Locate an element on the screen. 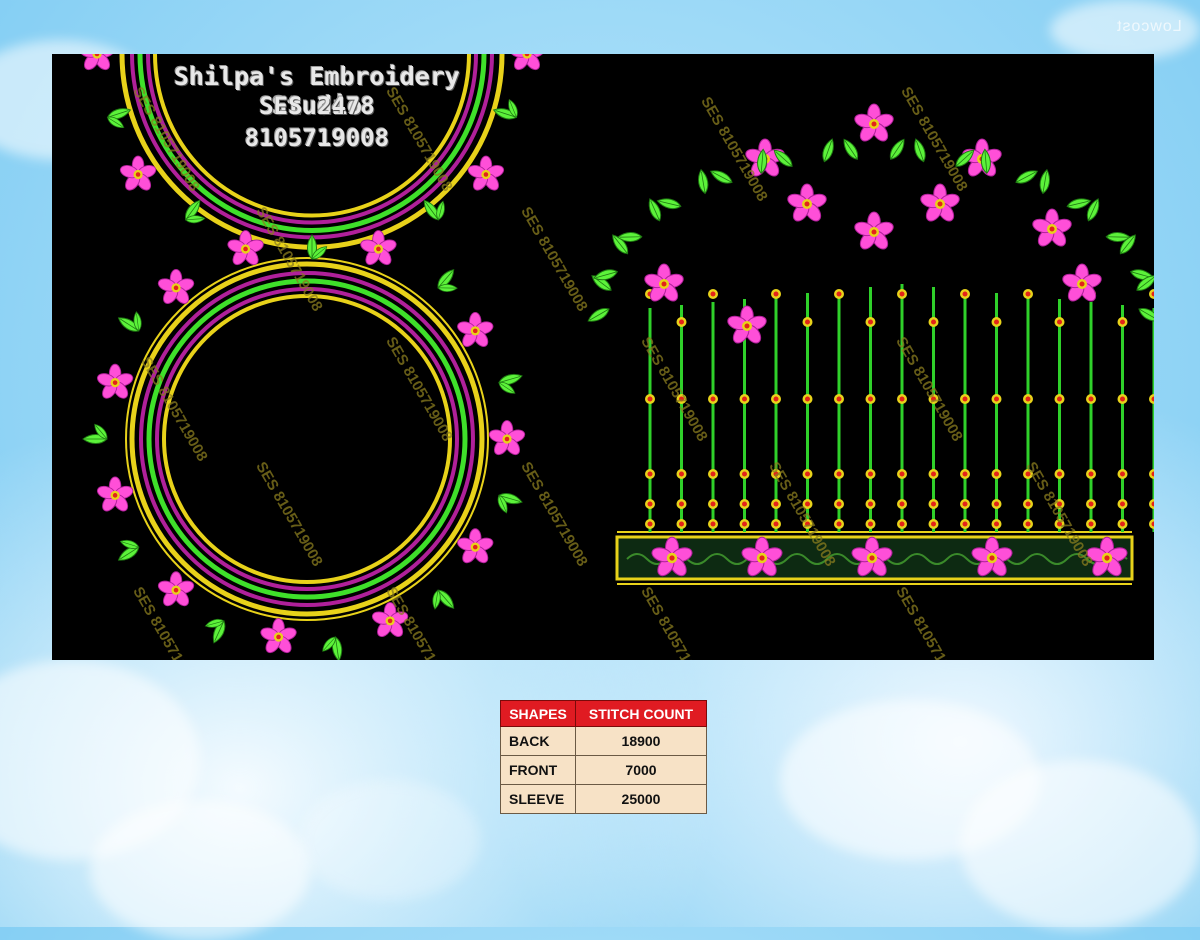  stitch-count-cell: 18900 is located at coordinates (641, 741).